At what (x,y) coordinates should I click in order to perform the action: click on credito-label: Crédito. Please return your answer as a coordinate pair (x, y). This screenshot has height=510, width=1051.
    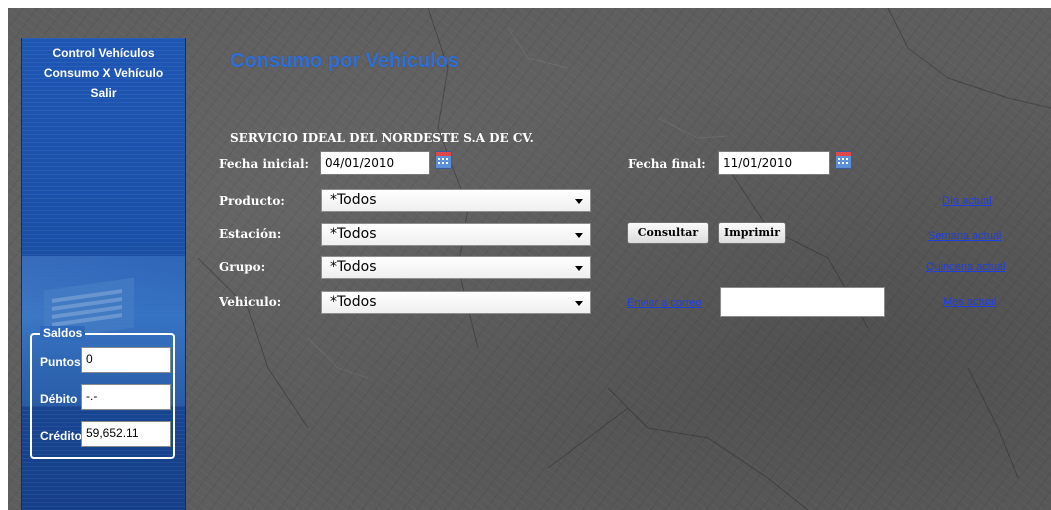
    Looking at the image, I should click on (61, 436).